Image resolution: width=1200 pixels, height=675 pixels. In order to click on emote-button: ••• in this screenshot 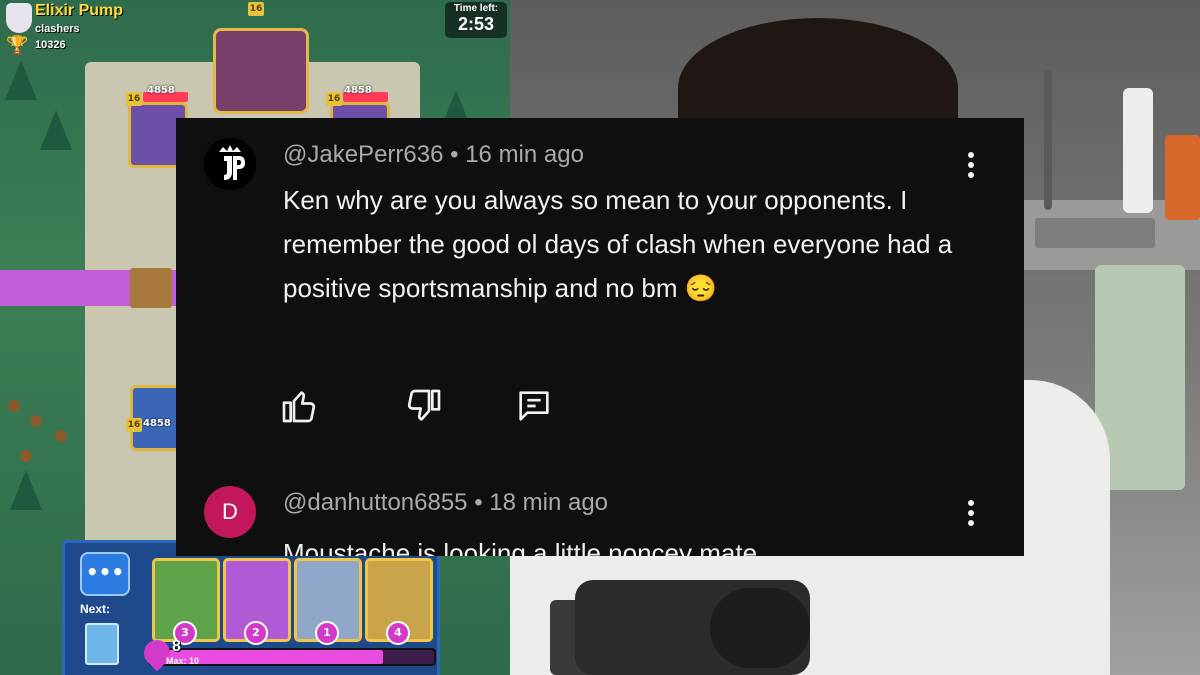, I will do `click(105, 574)`.